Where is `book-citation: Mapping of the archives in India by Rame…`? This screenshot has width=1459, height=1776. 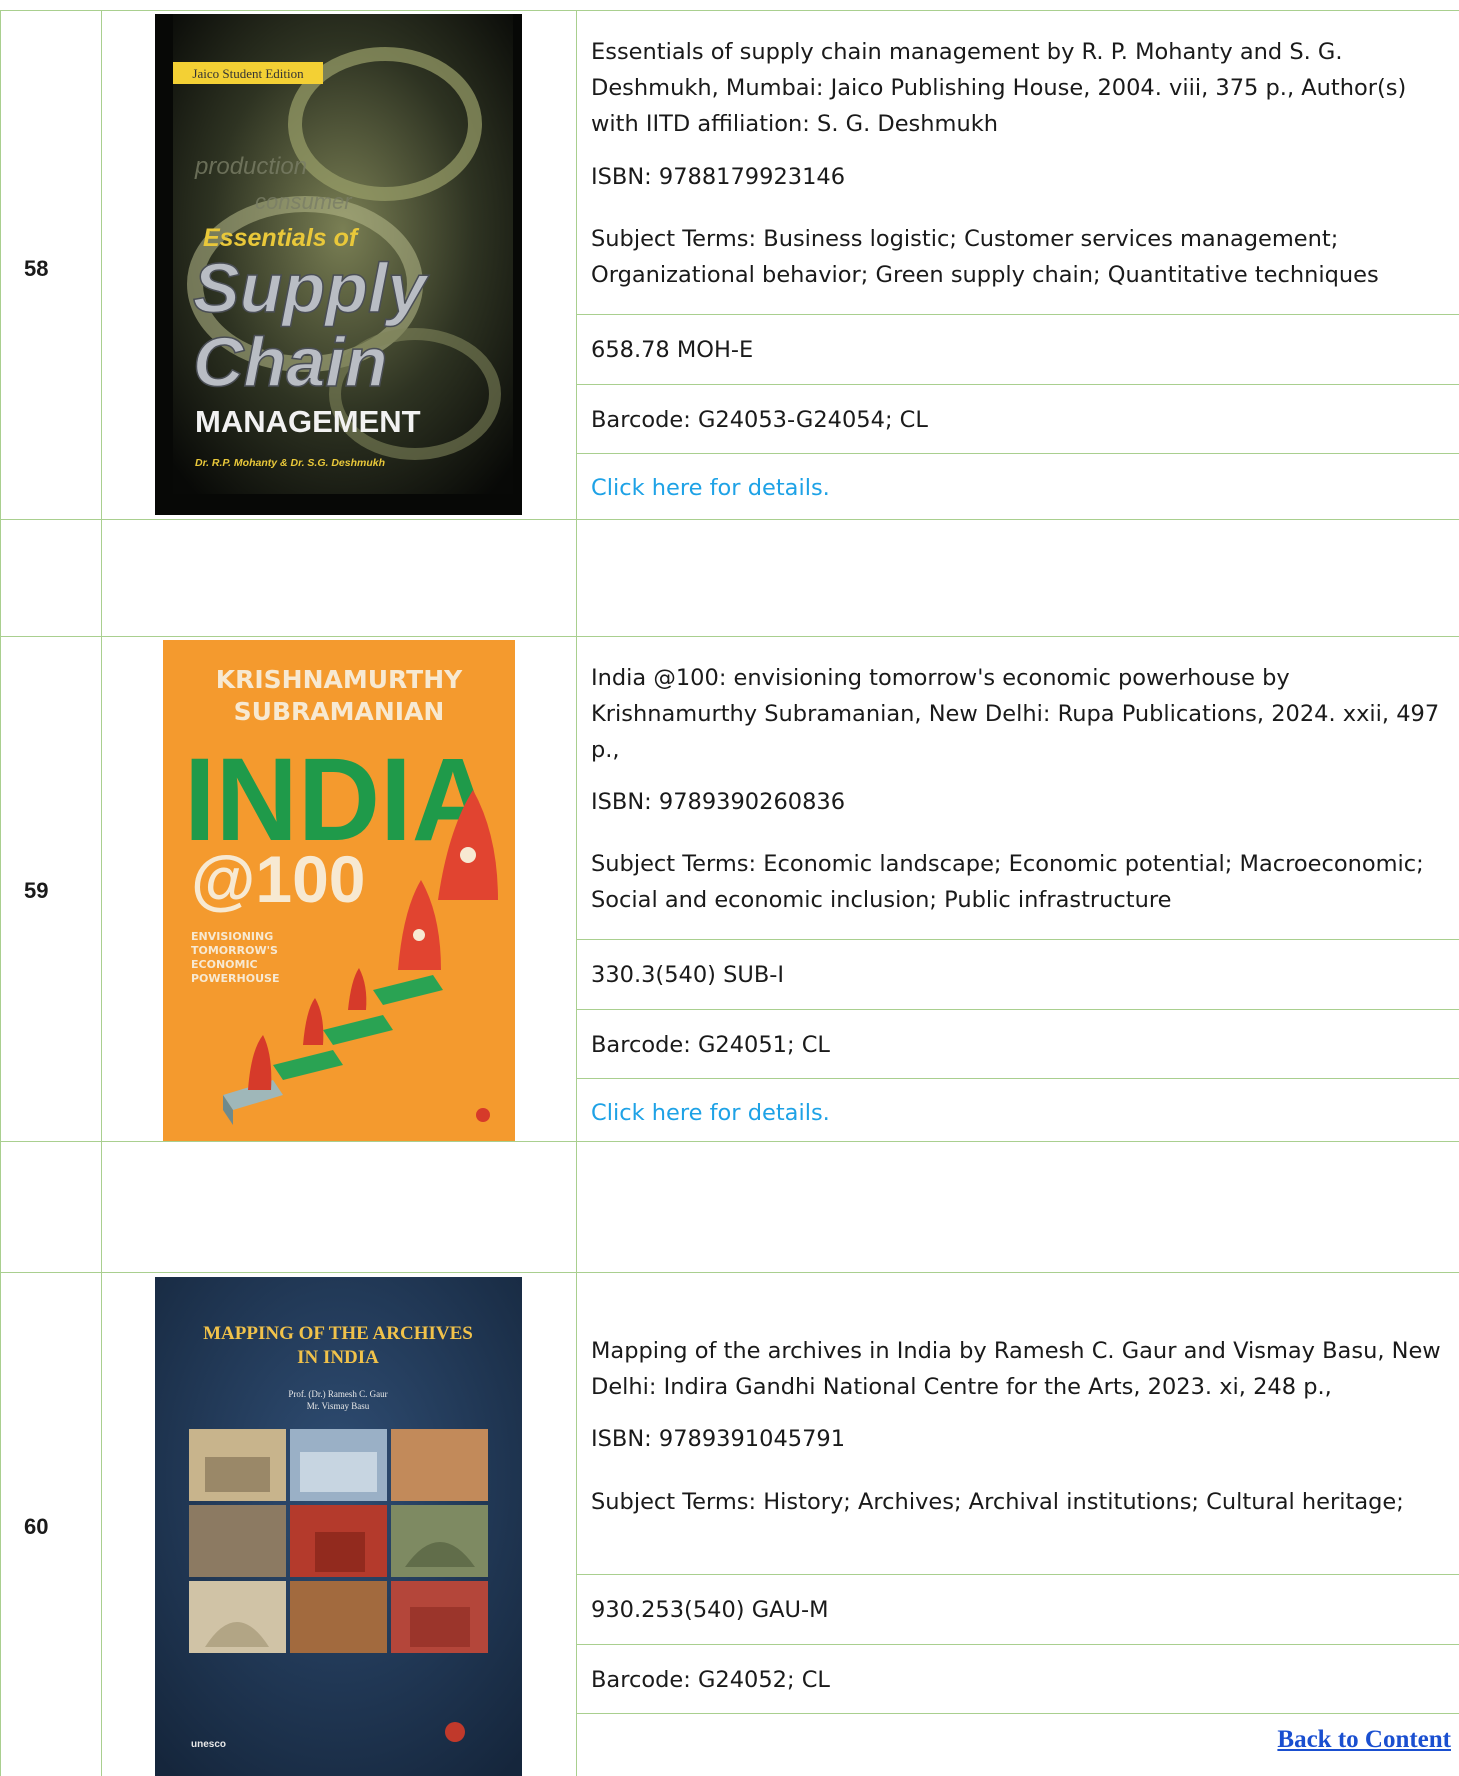 book-citation: Mapping of the archives in India by Rame… is located at coordinates (1016, 1369).